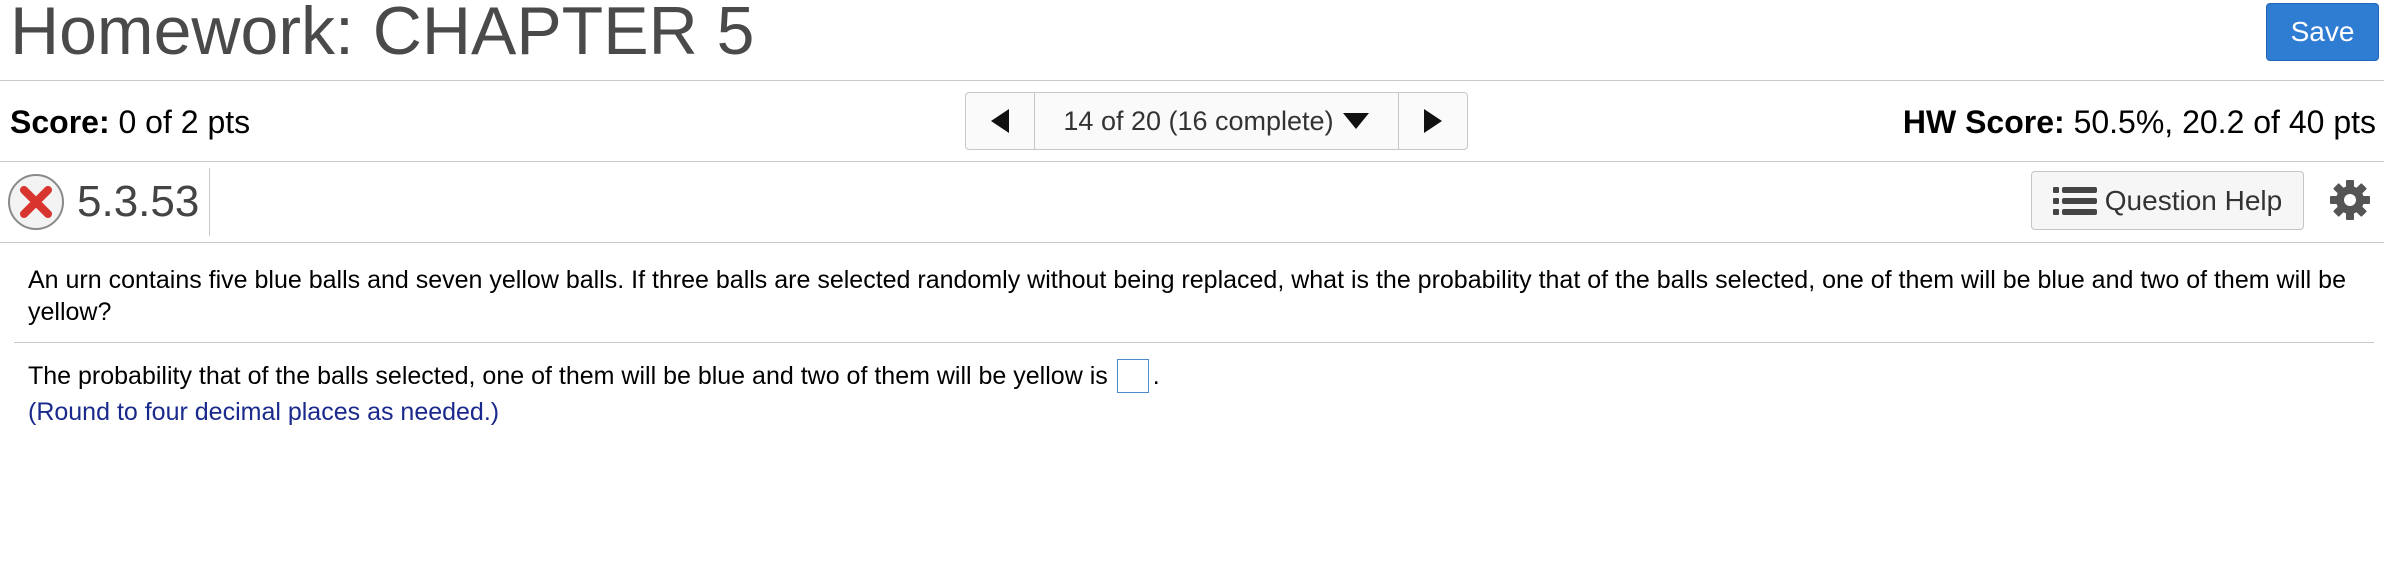 The image size is (2384, 575). Describe the element at coordinates (138, 201) in the screenshot. I see `question-number: 5.3.53` at that location.